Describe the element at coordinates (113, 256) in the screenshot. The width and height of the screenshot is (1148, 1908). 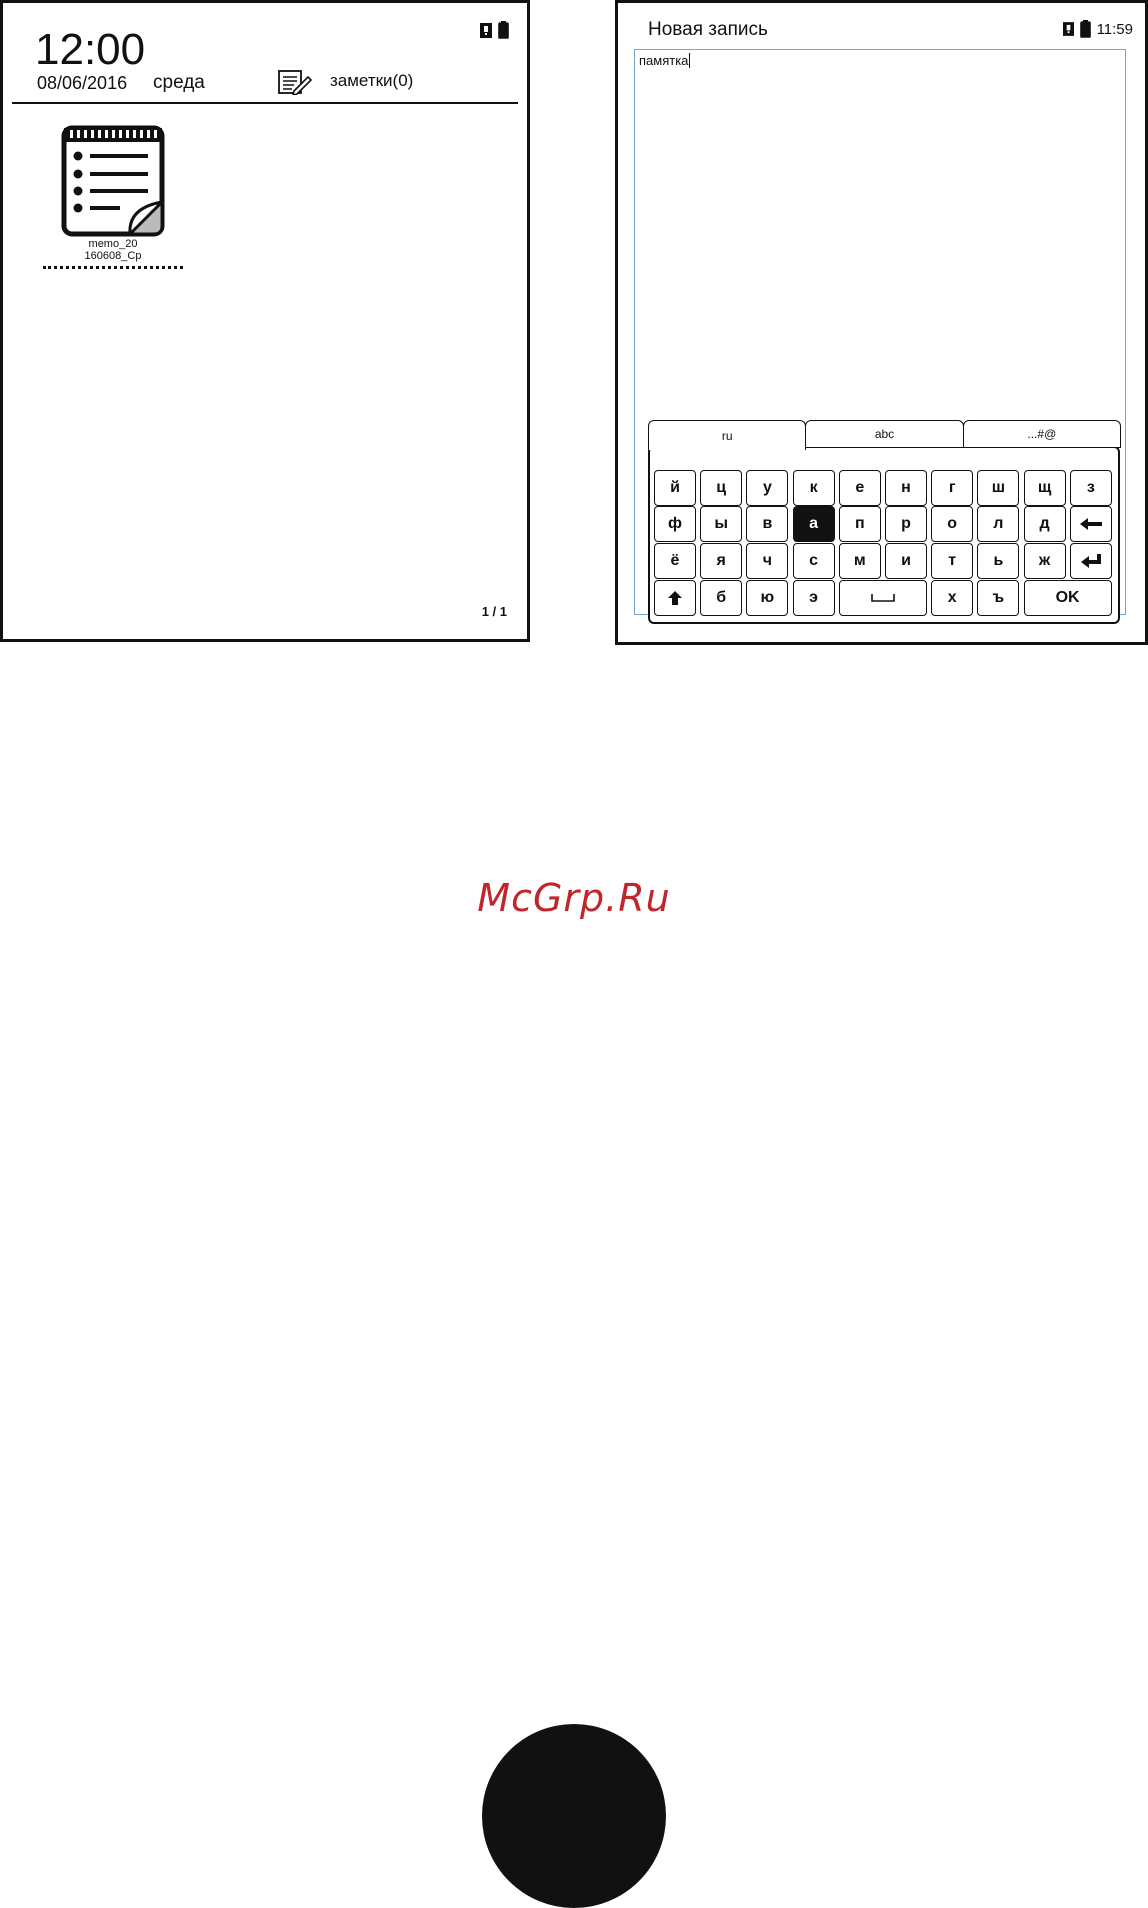
I see `memo-name-line2: 160608_Ср` at that location.